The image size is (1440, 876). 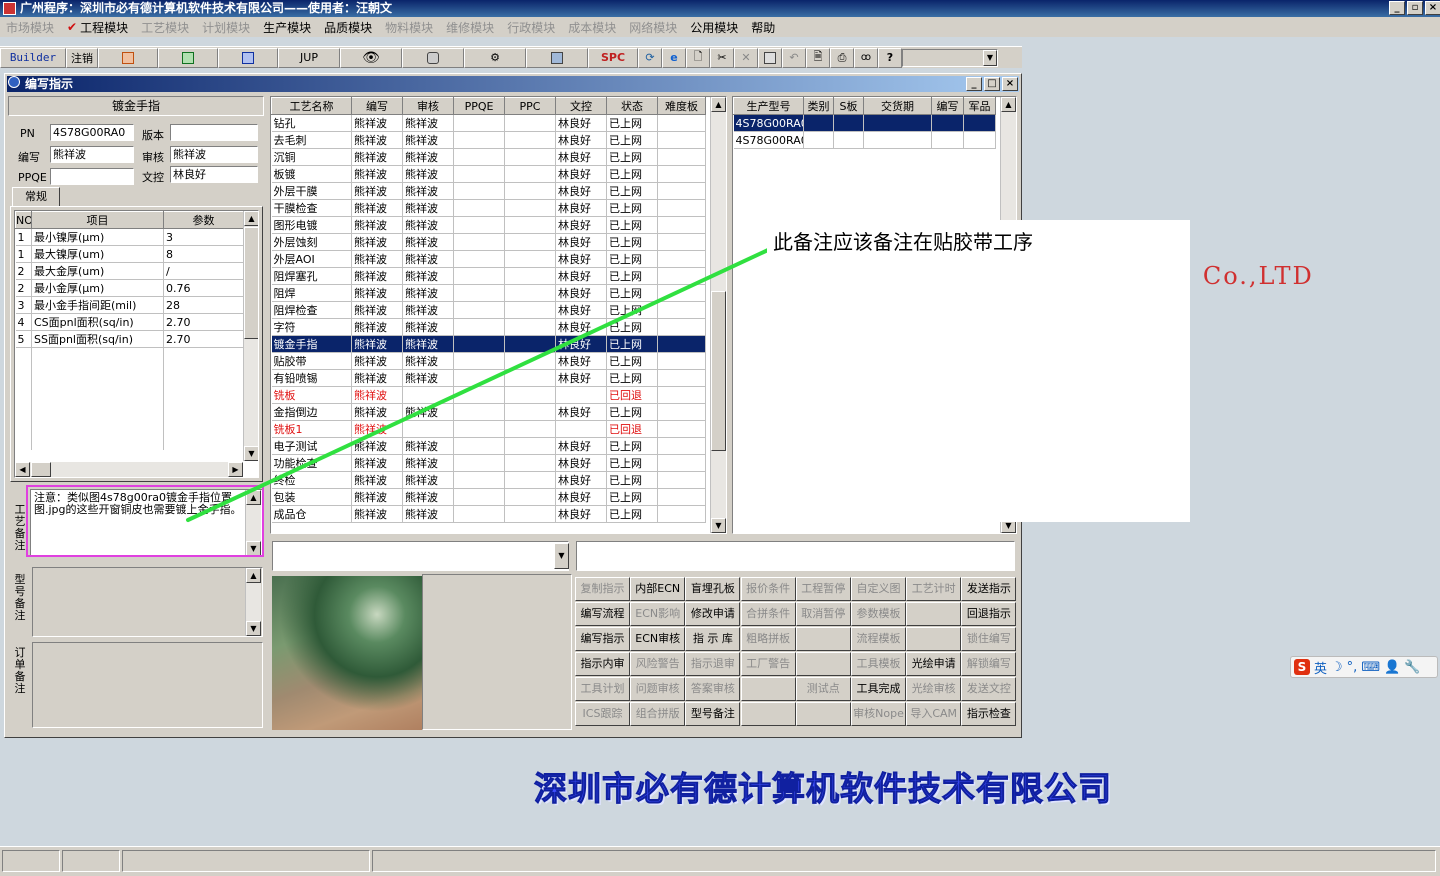 I want to click on annotation-arrow, so click(x=478, y=385).